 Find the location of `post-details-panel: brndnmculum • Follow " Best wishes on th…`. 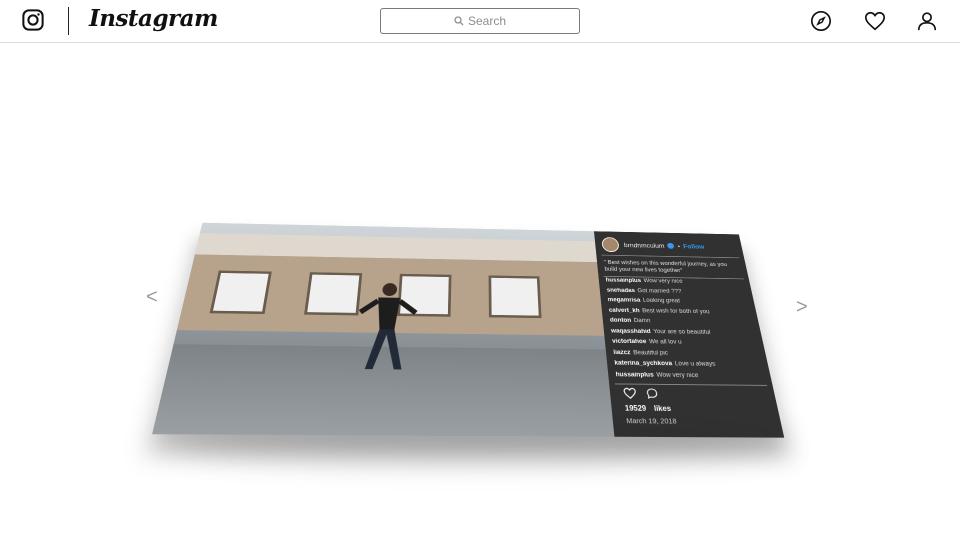

post-details-panel: brndnmculum • Follow " Best wishes on th… is located at coordinates (689, 334).